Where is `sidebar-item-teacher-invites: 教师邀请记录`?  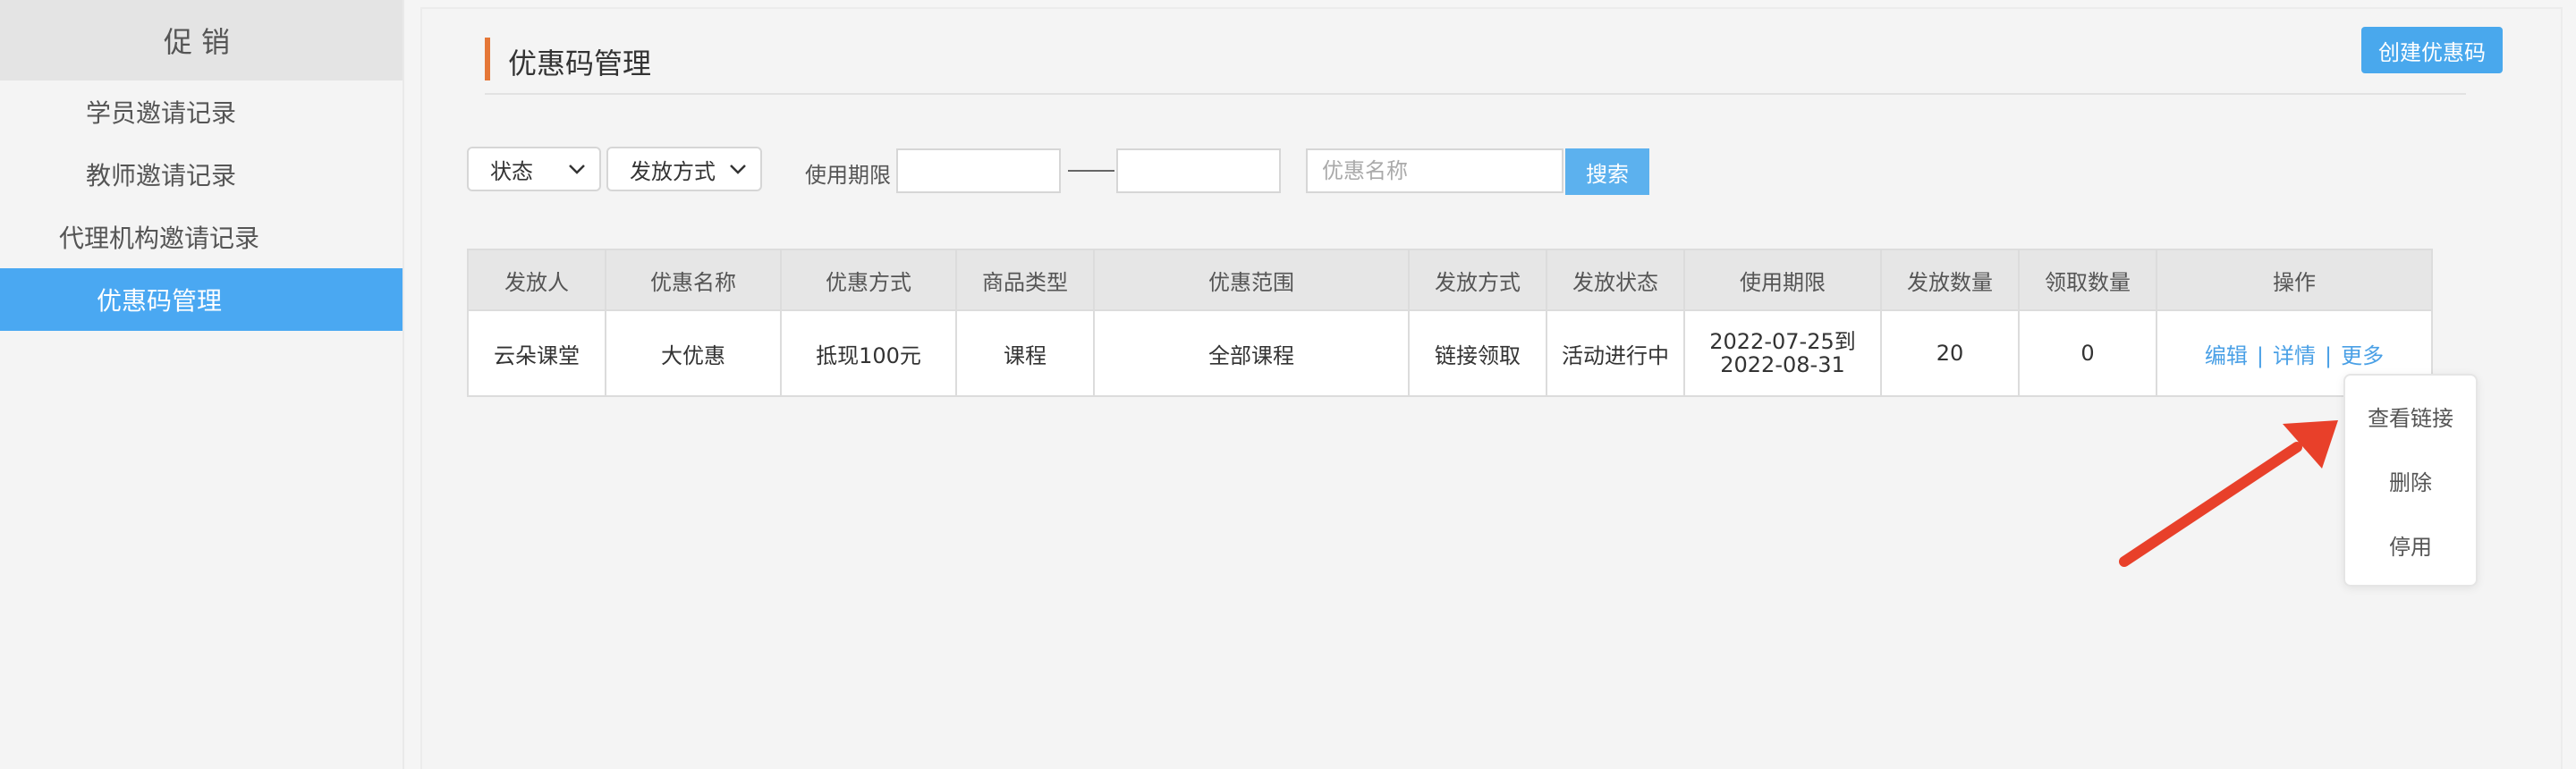 sidebar-item-teacher-invites: 教师邀请记录 is located at coordinates (201, 175).